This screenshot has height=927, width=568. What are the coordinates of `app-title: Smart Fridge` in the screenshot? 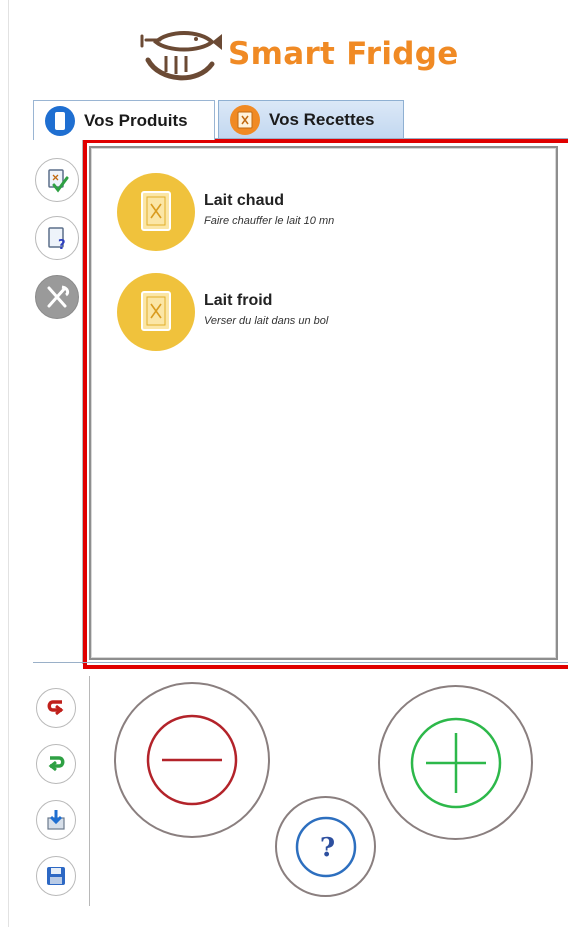 It's located at (343, 54).